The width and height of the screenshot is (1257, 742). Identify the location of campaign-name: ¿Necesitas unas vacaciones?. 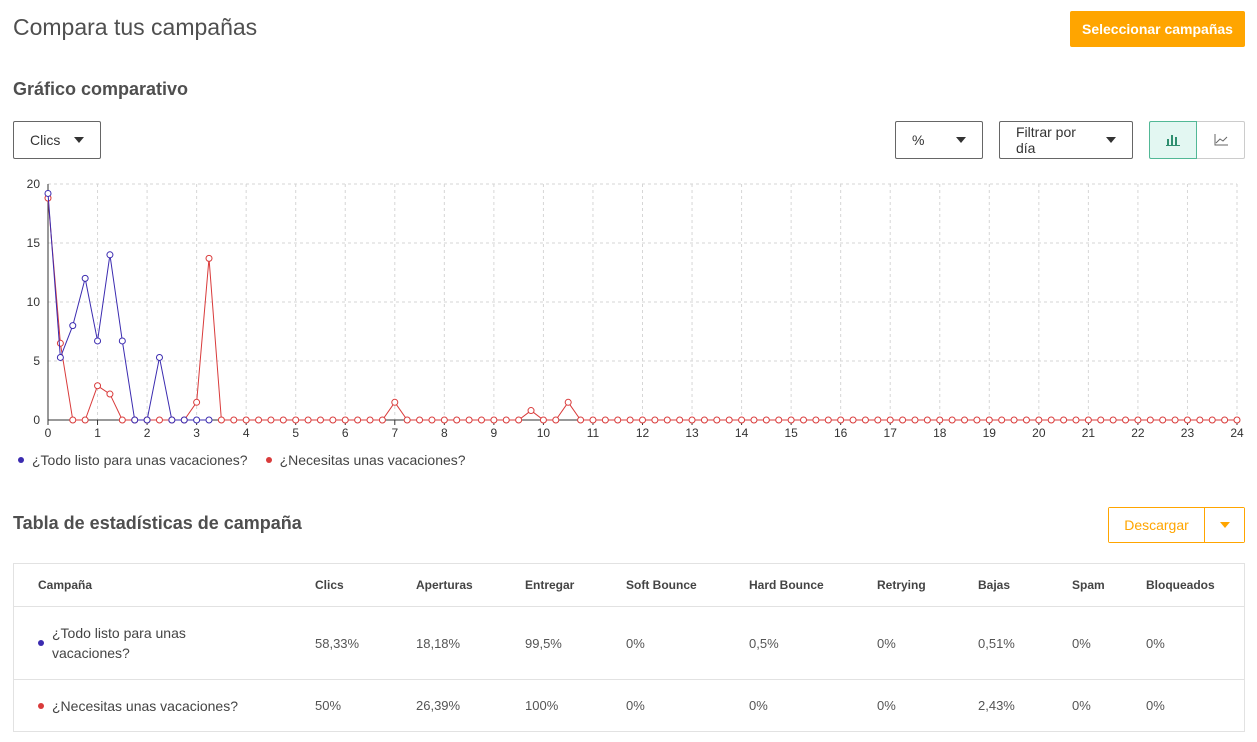
(145, 705).